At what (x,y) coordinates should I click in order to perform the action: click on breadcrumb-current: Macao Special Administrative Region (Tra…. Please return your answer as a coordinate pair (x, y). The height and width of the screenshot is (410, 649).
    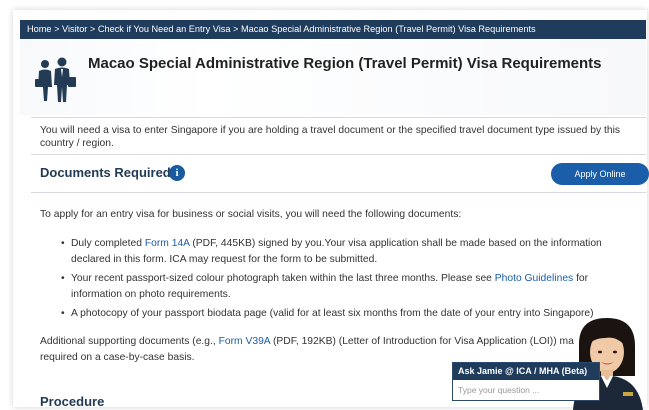
    Looking at the image, I should click on (388, 29).